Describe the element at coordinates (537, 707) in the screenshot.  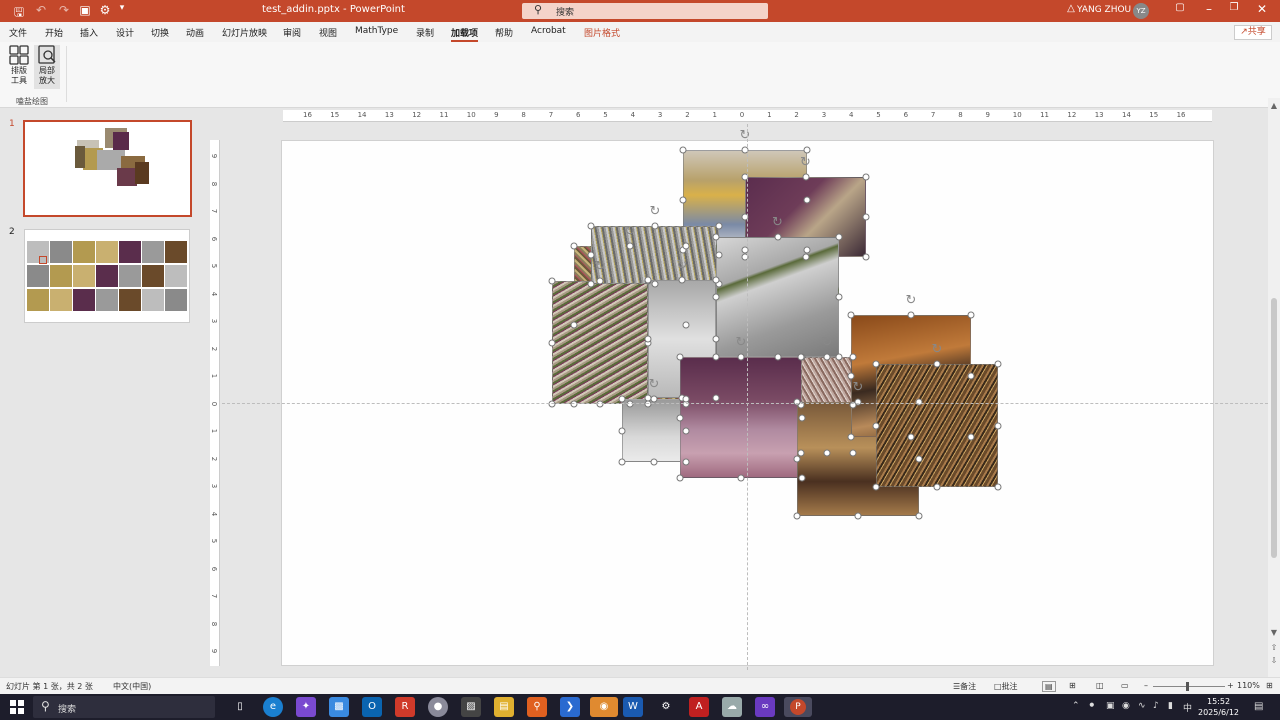
I see `search-app-icon: ⚲` at that location.